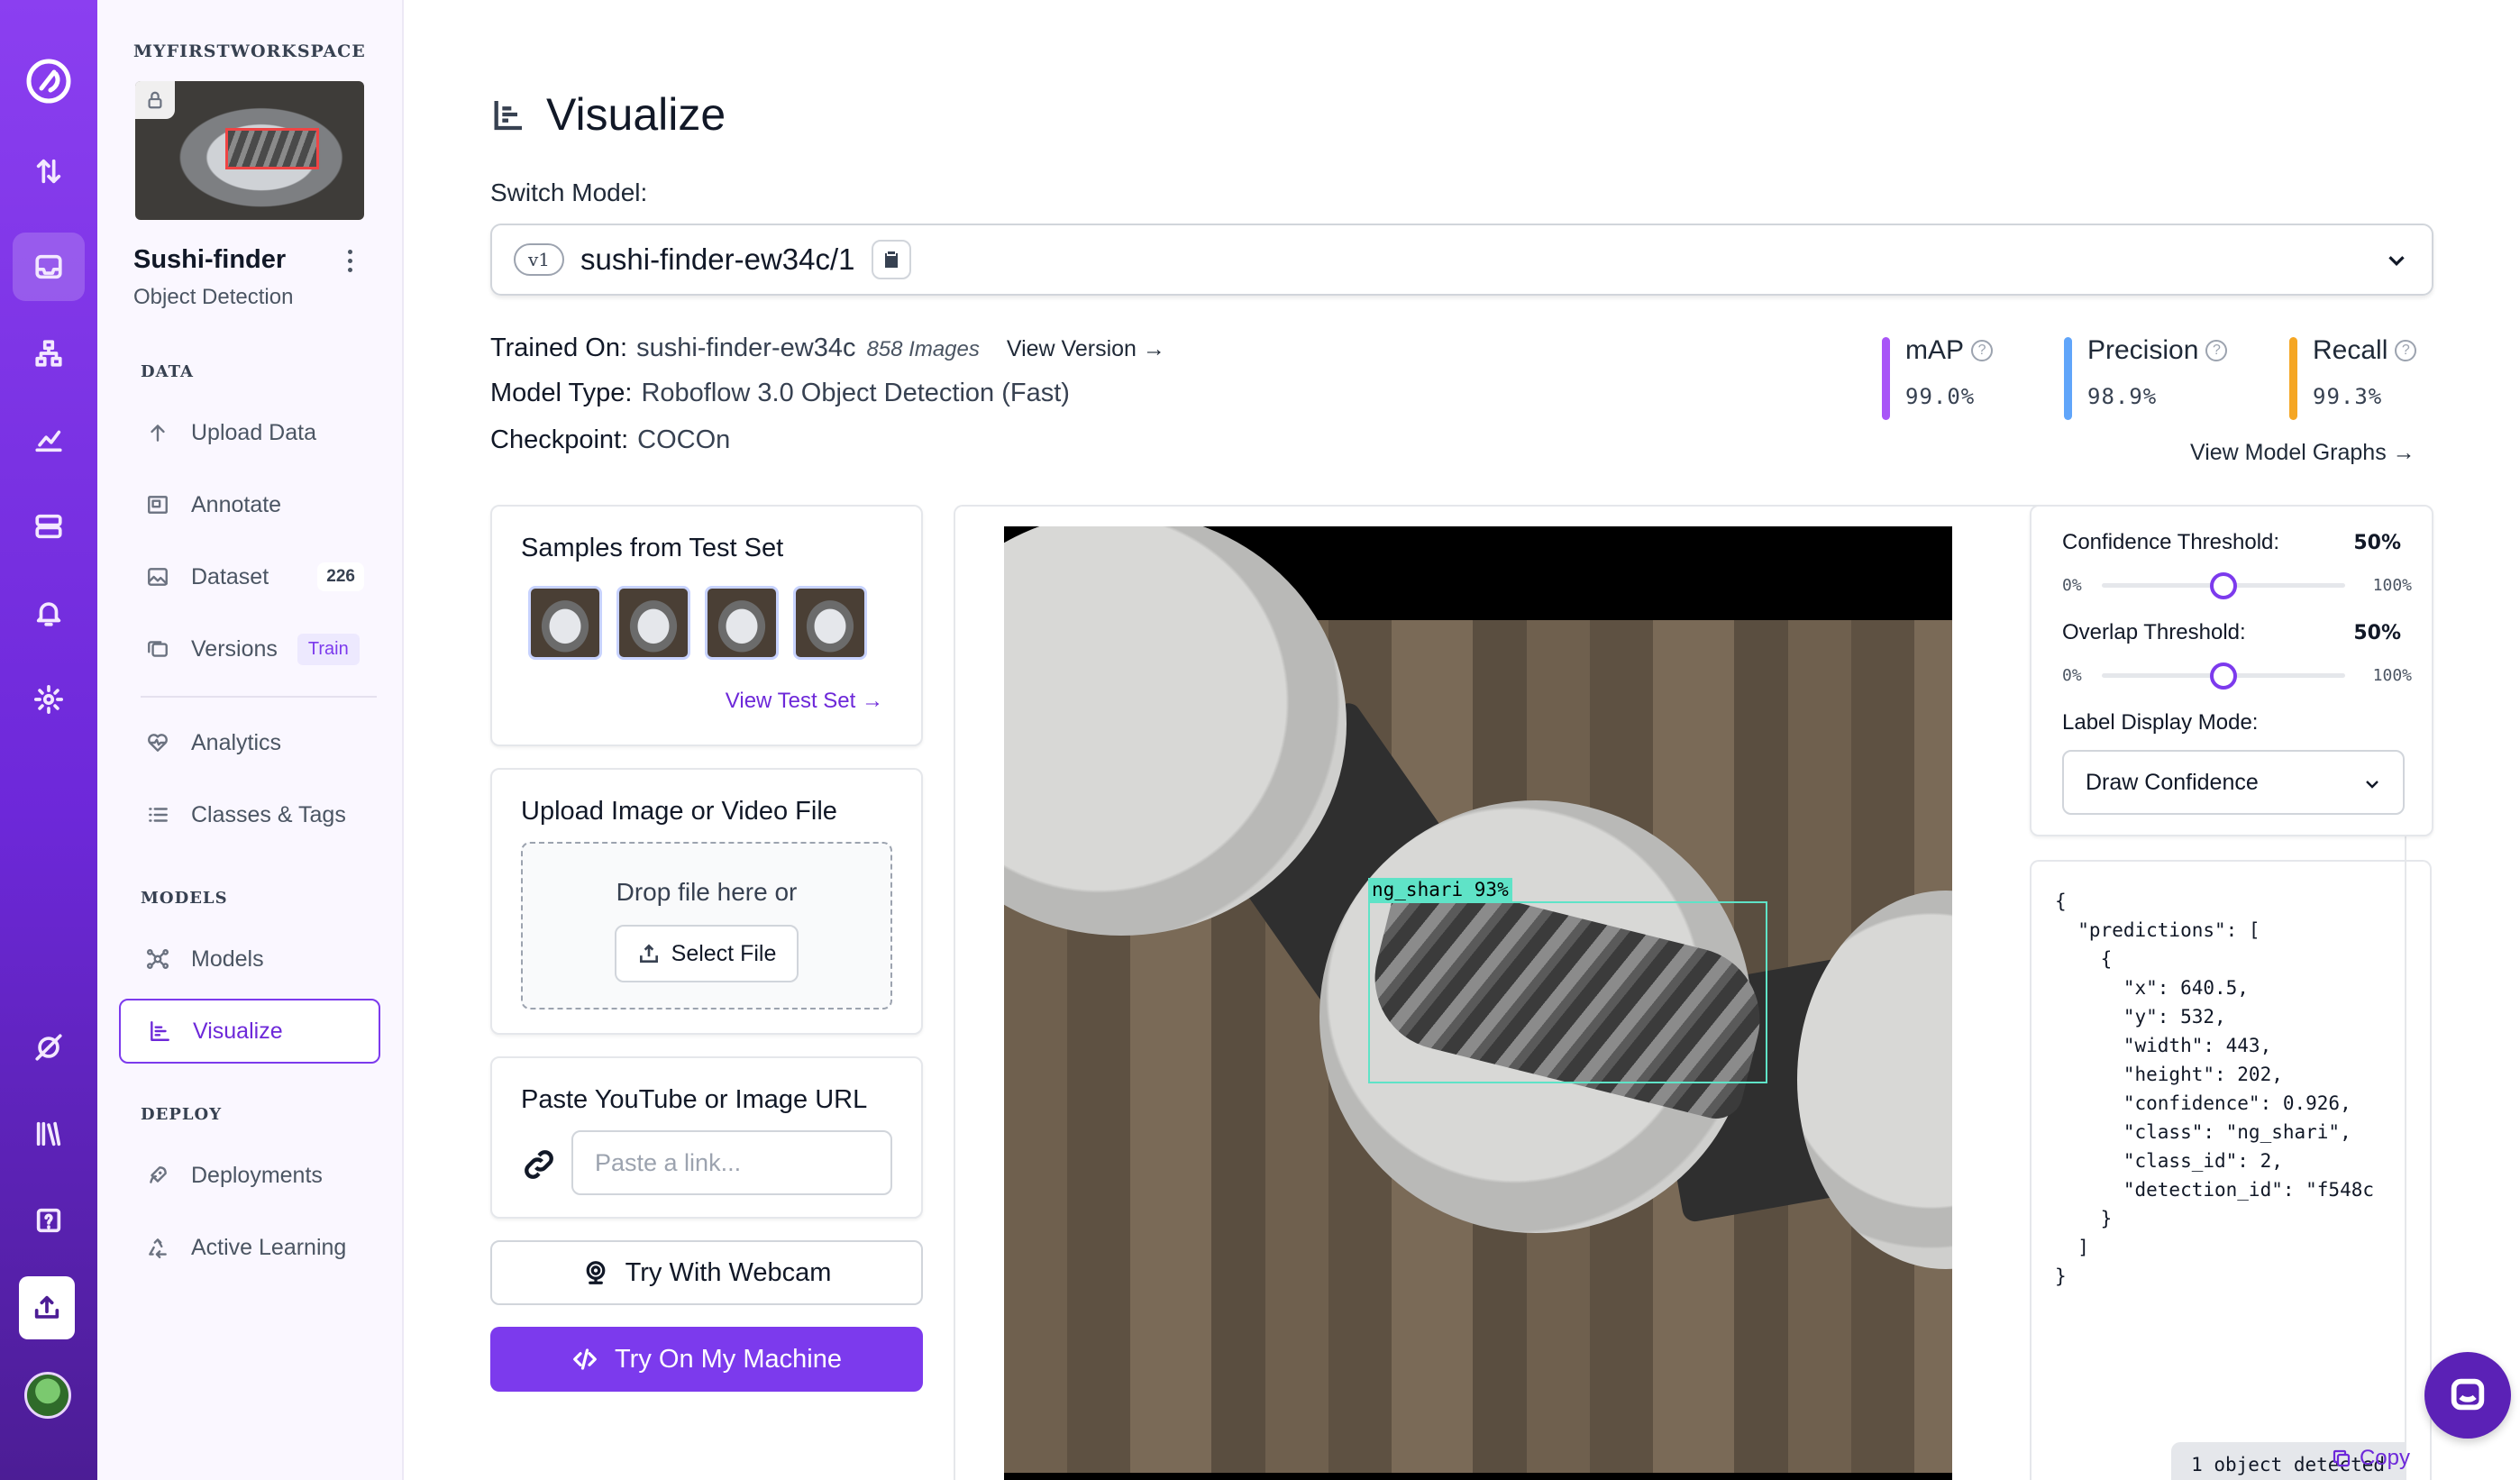  I want to click on metric-color-bar, so click(1886, 379).